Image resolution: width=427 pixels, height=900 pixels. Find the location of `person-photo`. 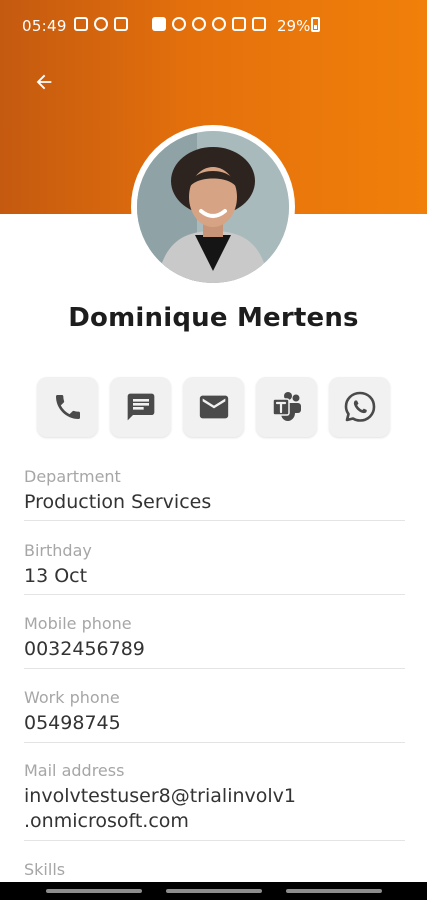

person-photo is located at coordinates (213, 207).